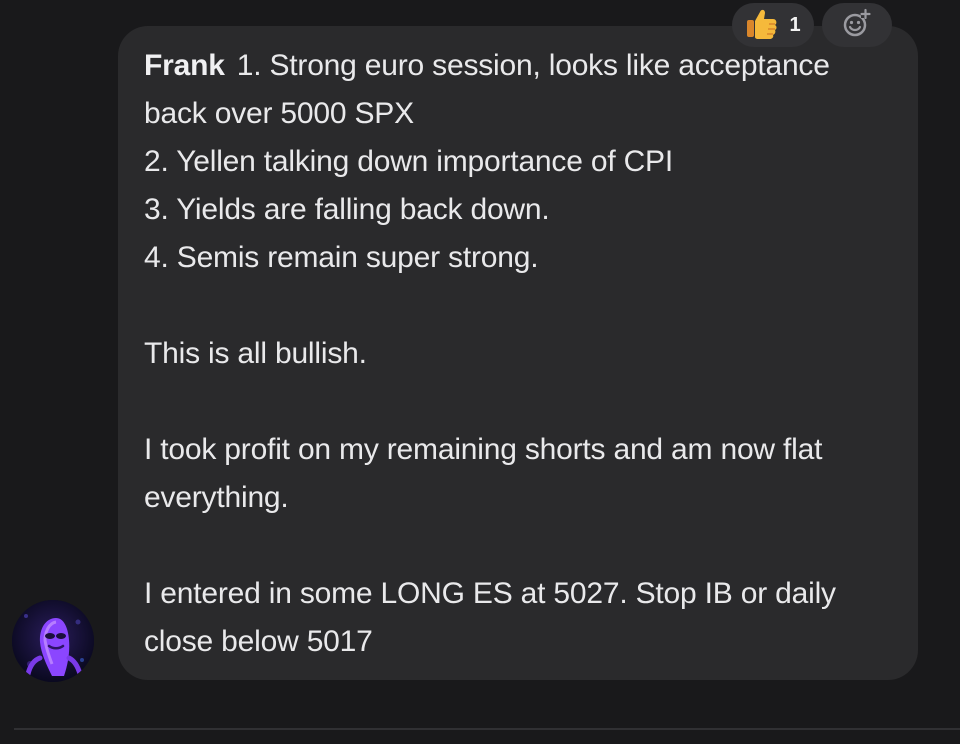 The height and width of the screenshot is (744, 960). I want to click on divider, so click(487, 729).